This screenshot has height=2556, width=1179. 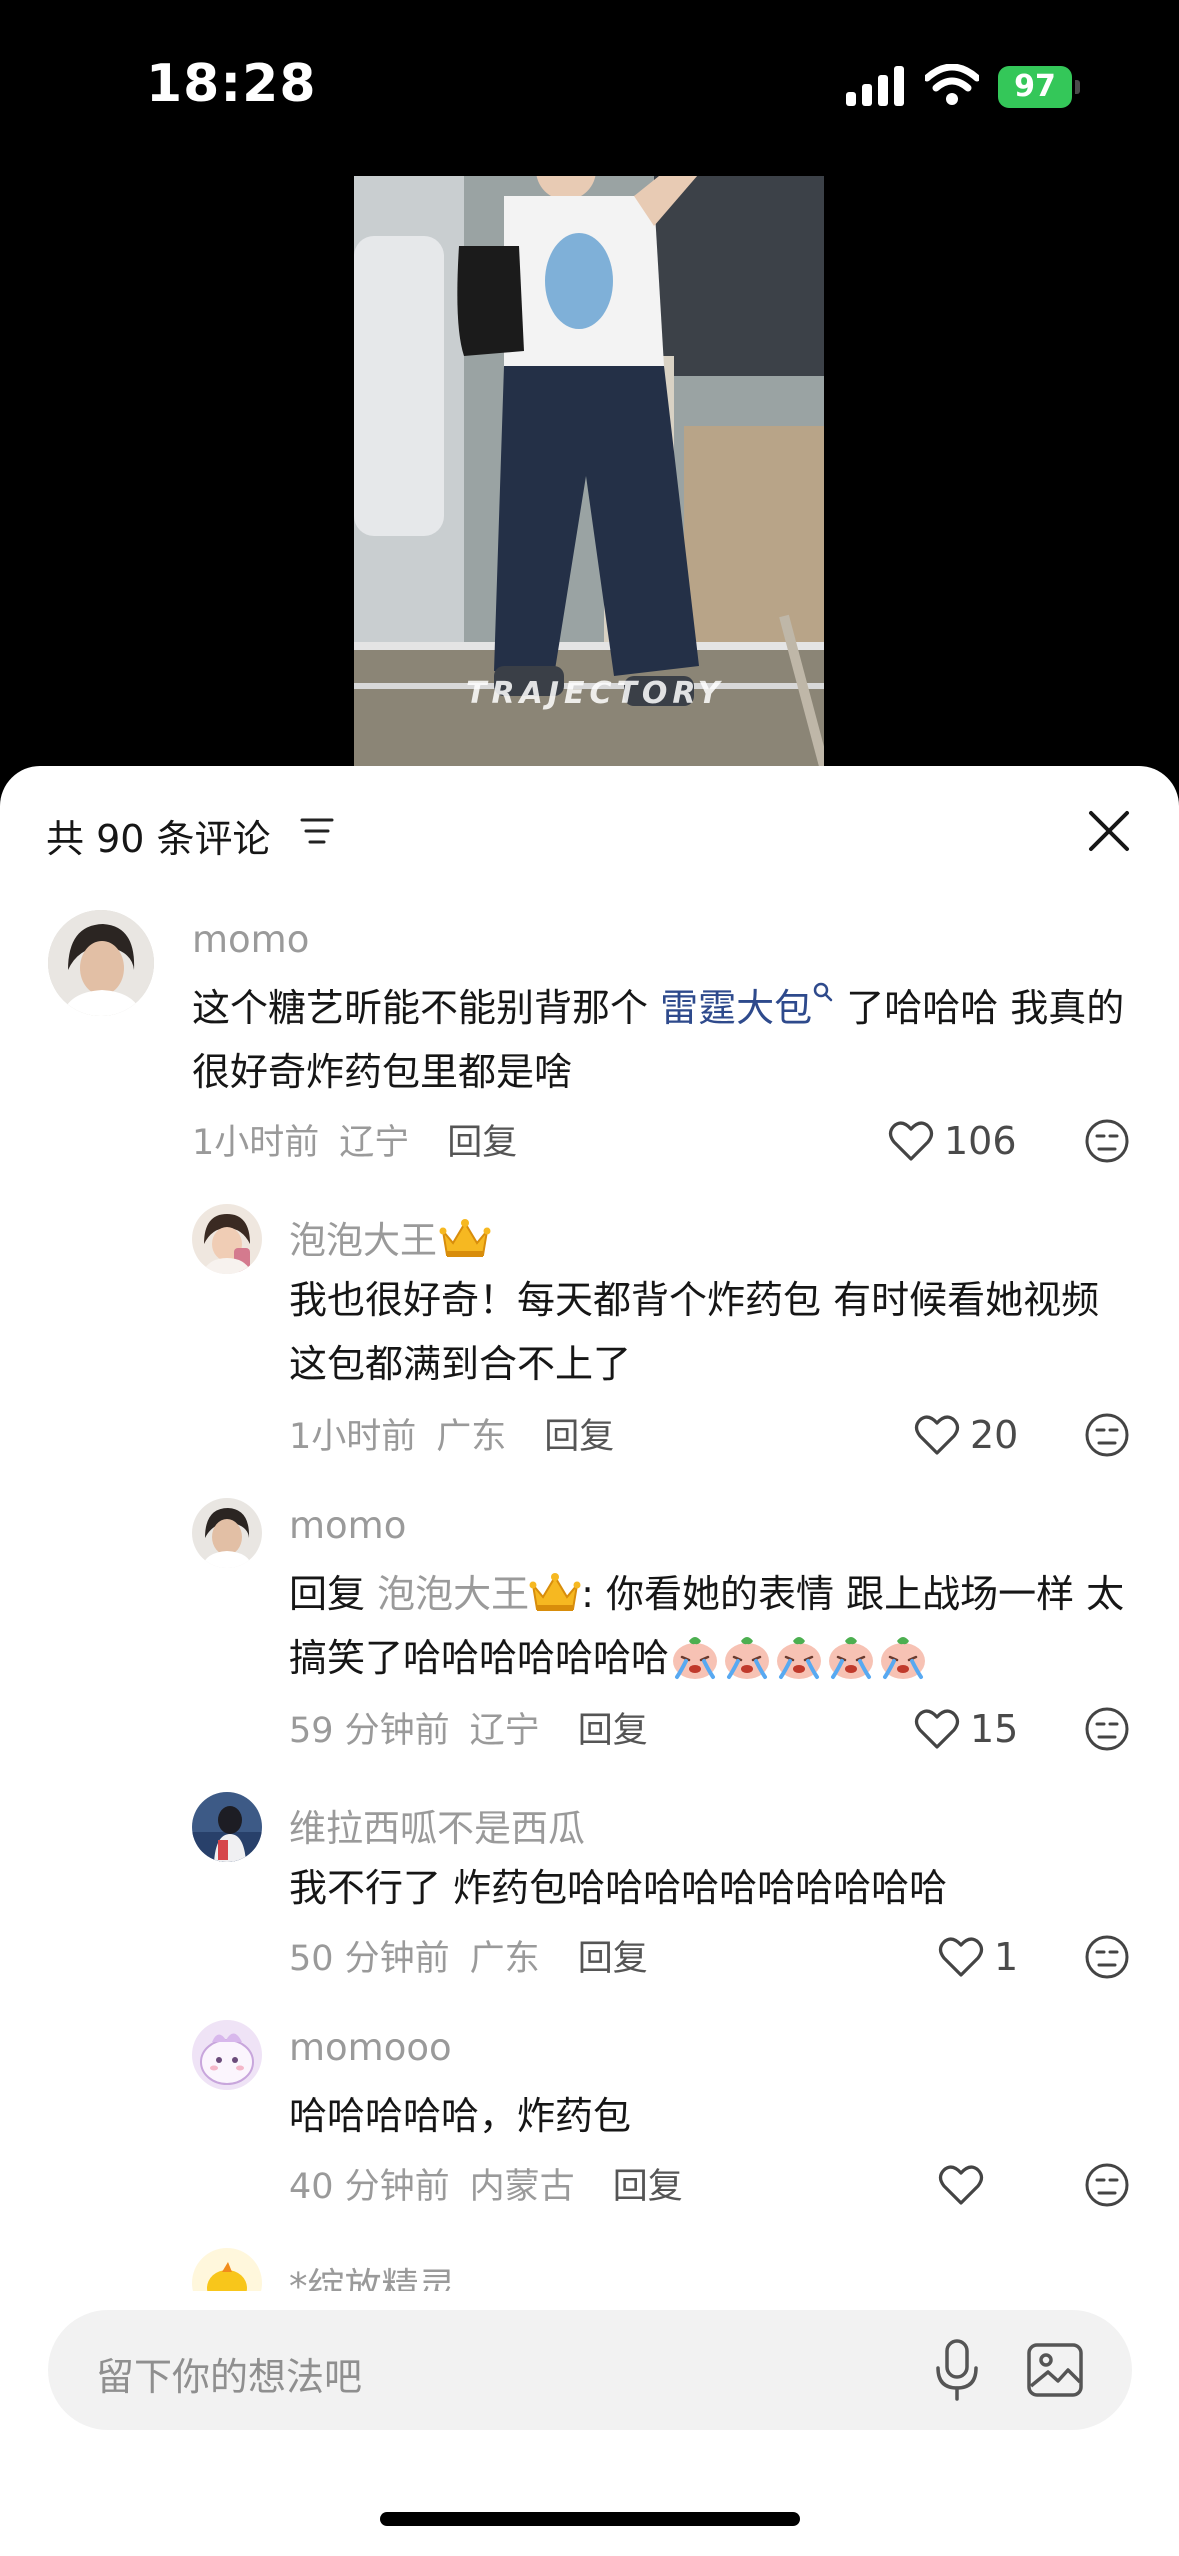 I want to click on avatar, so click(x=227, y=2269).